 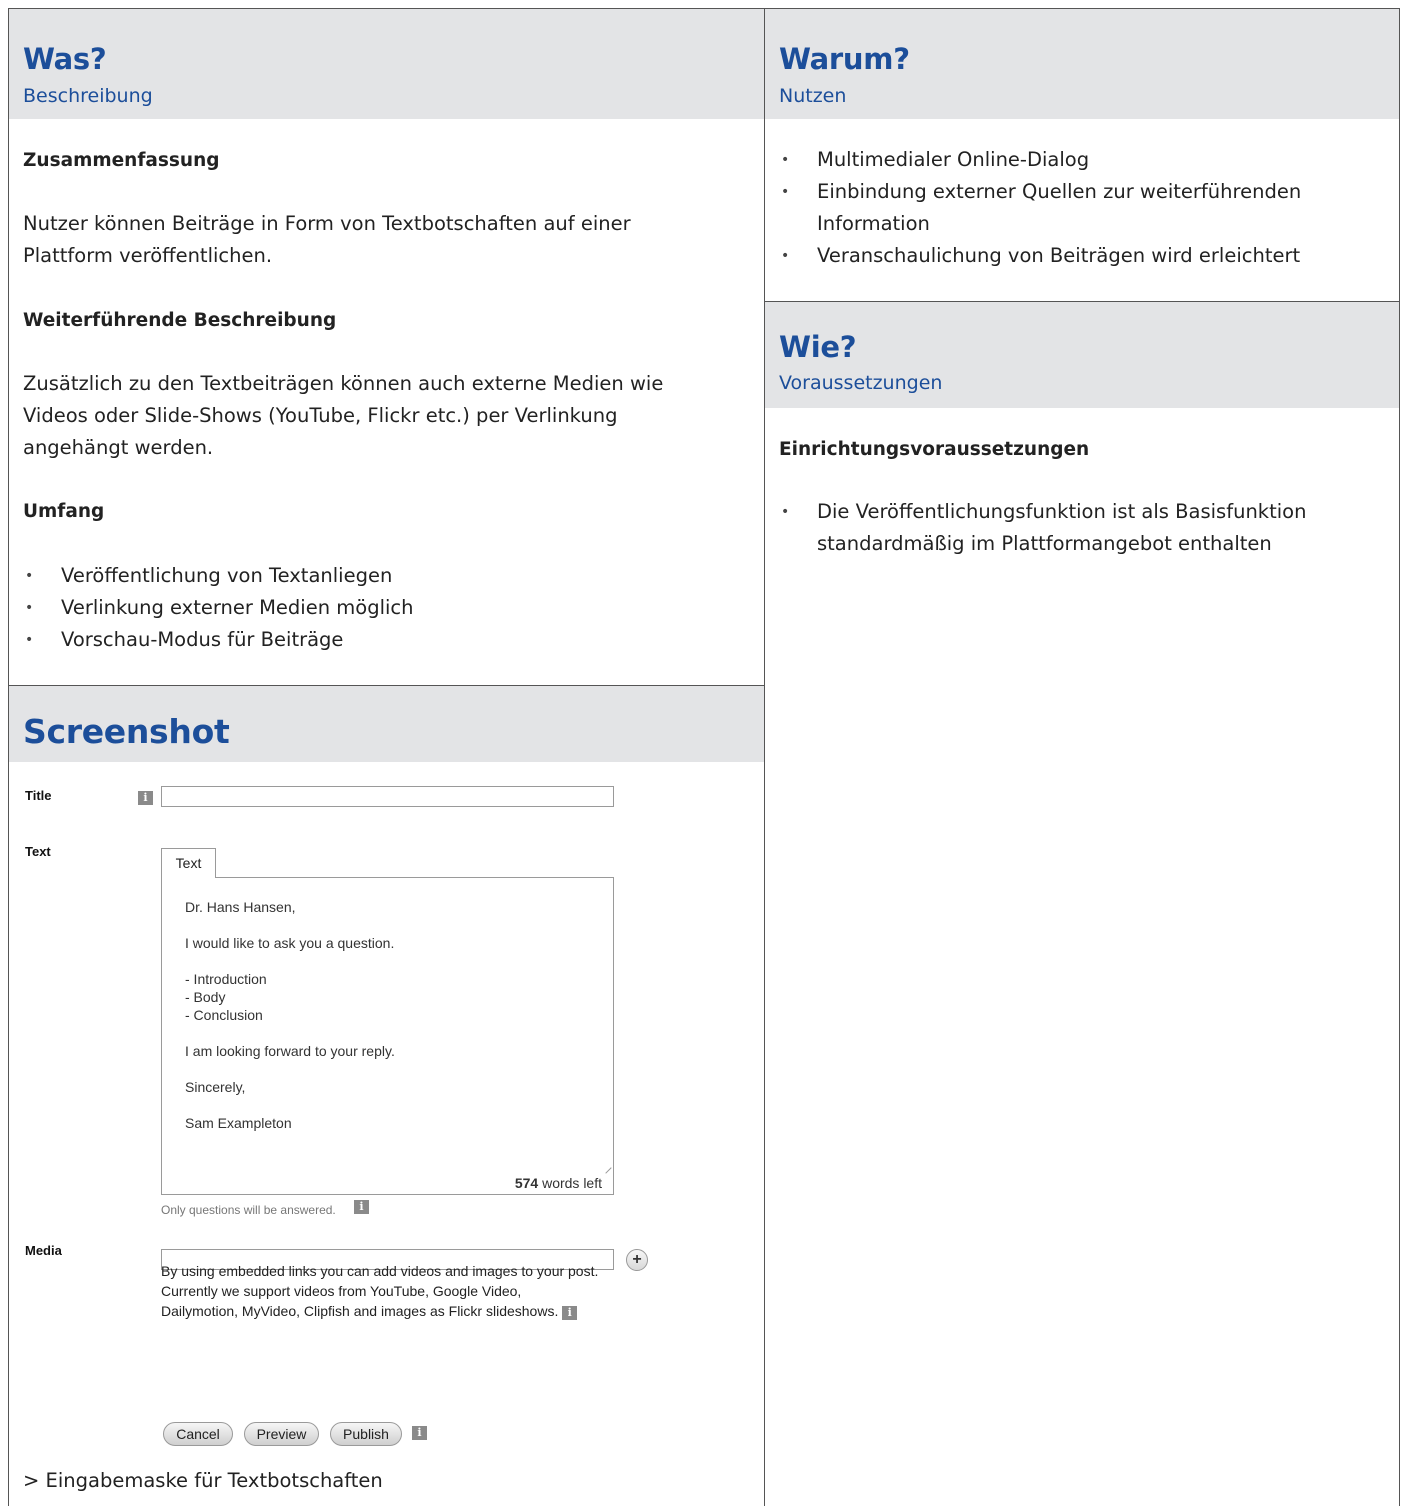 I want to click on title-label: Title, so click(x=38, y=795).